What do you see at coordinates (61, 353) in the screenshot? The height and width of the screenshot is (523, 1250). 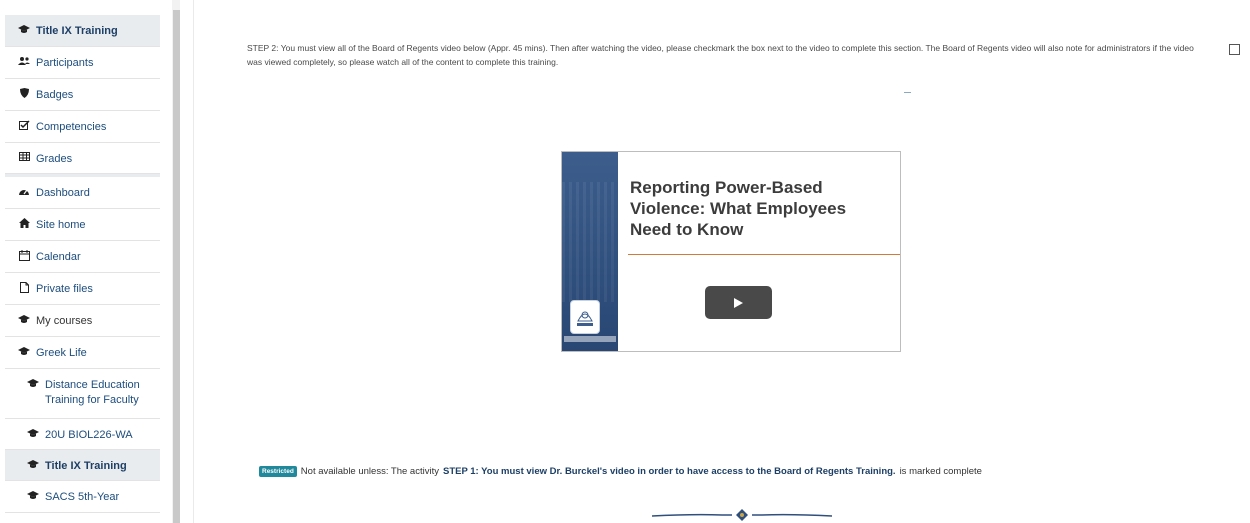 I see `sidebar-item-label: Greek Life` at bounding box center [61, 353].